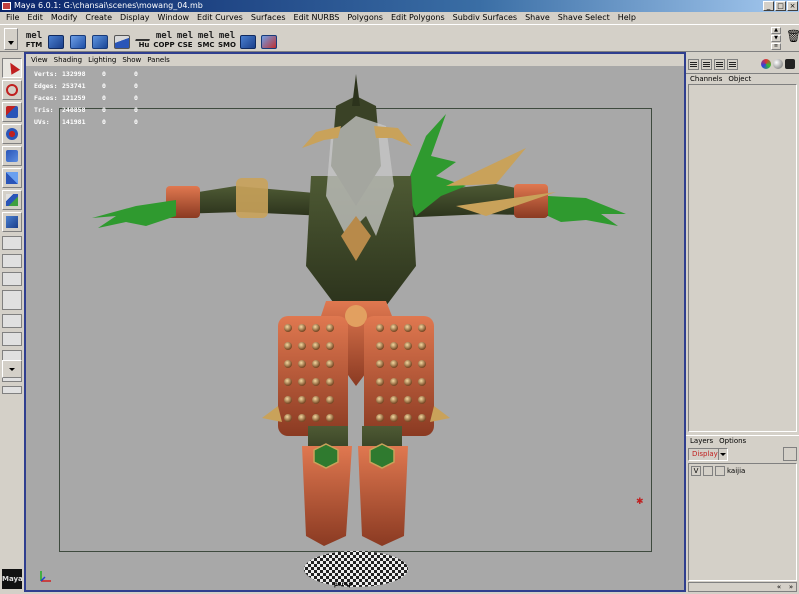 The height and width of the screenshot is (594, 799). Describe the element at coordinates (227, 39) in the screenshot. I see `shelf-mel-smo-button: mel SMO` at that location.